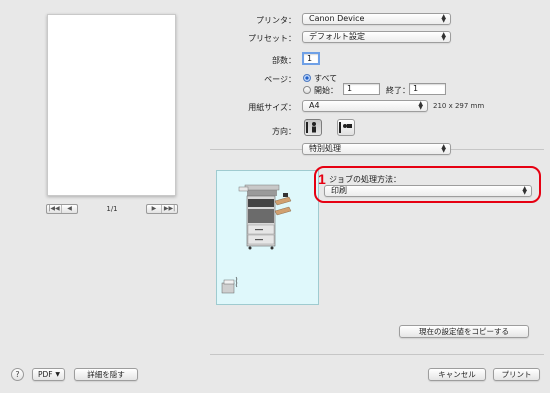 The image size is (550, 393). Describe the element at coordinates (365, 179) in the screenshot. I see `job-processing-label: ジョブの処理方法：` at that location.